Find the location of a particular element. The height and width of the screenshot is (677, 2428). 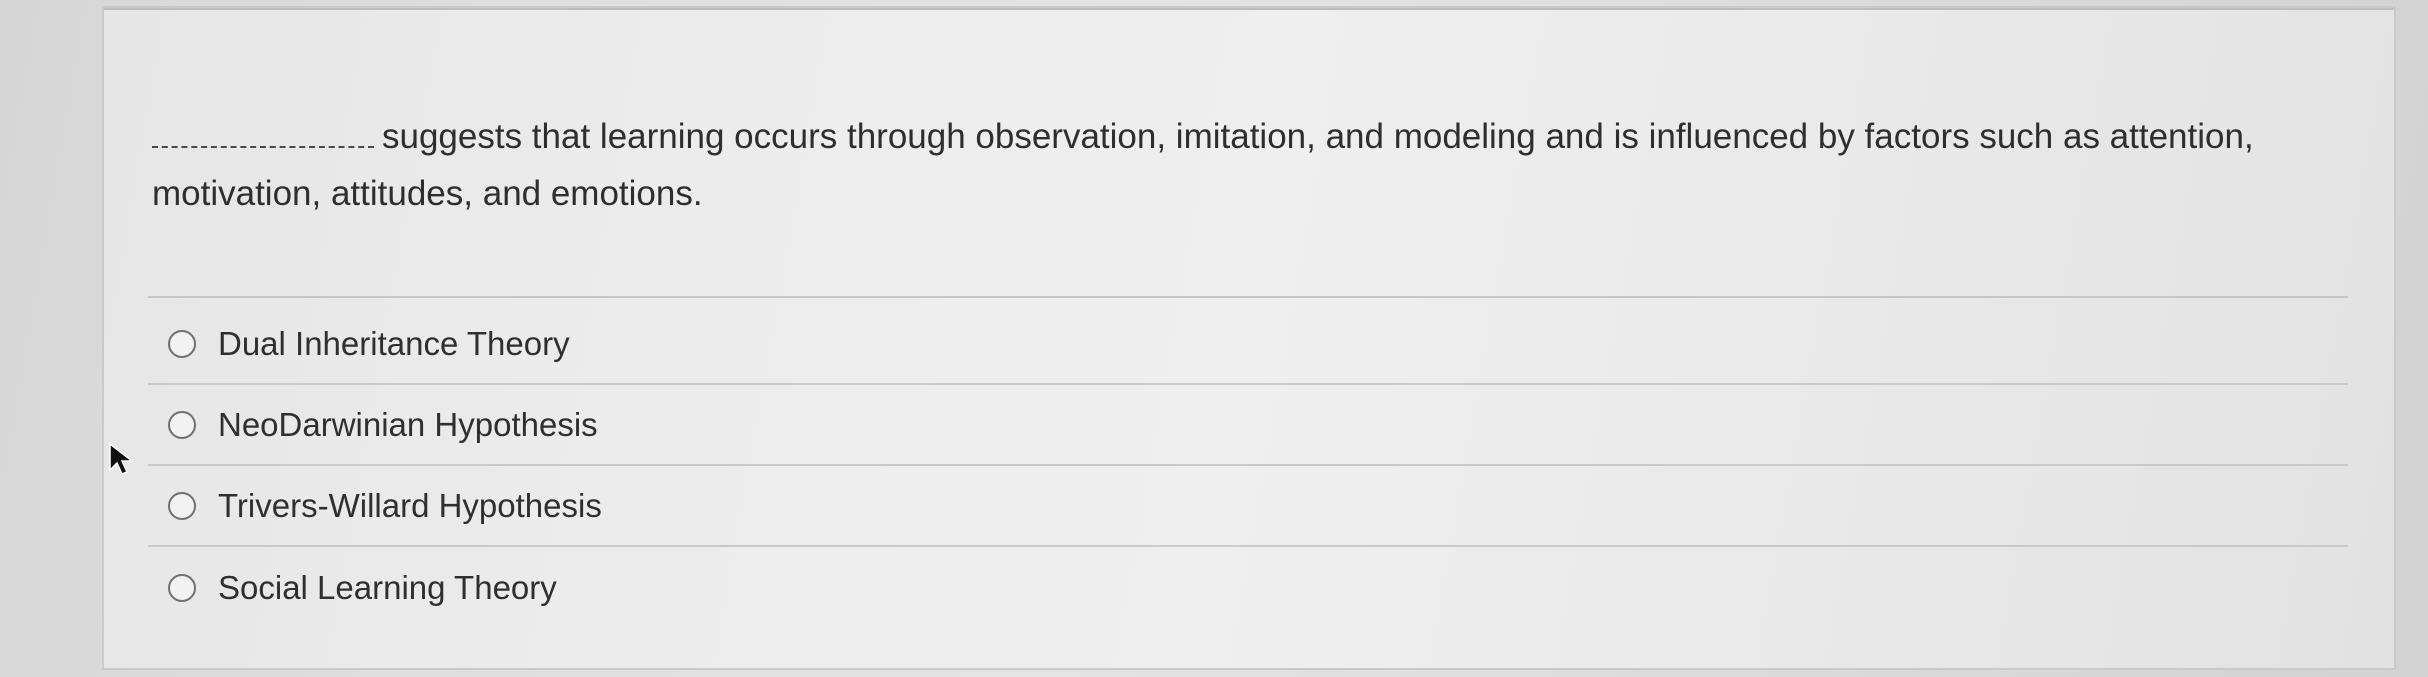

option-label: Dual Inheritance Theory is located at coordinates (394, 343).